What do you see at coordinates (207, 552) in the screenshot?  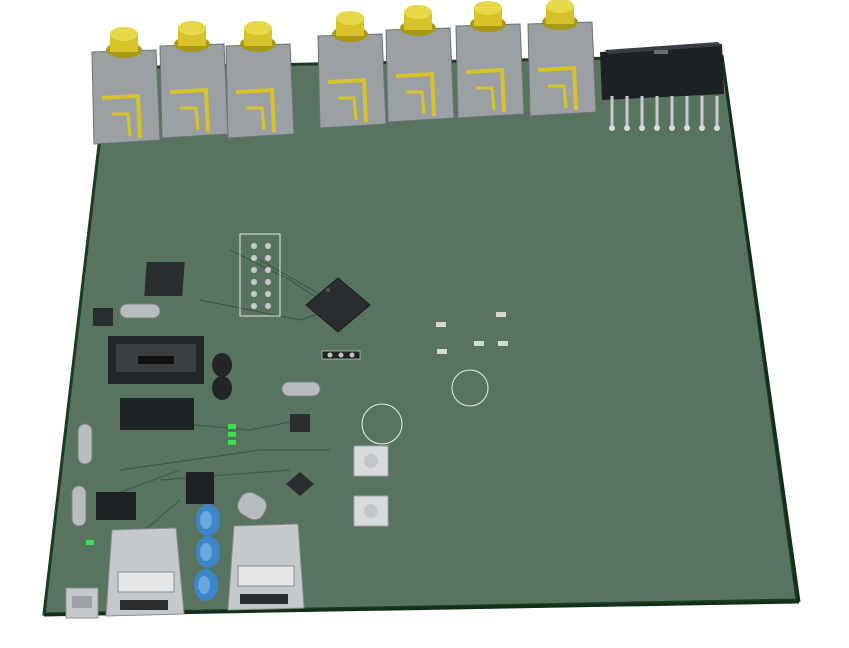 I see `electrolytic-capacitors` at bounding box center [207, 552].